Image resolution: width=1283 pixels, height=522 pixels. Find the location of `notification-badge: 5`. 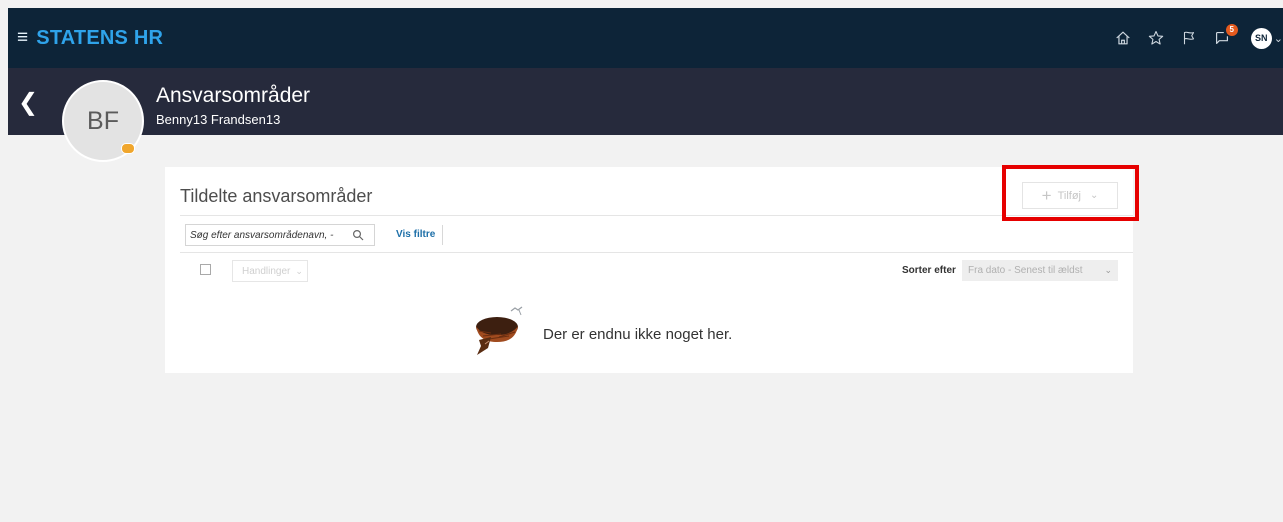

notification-badge: 5 is located at coordinates (1231, 30).